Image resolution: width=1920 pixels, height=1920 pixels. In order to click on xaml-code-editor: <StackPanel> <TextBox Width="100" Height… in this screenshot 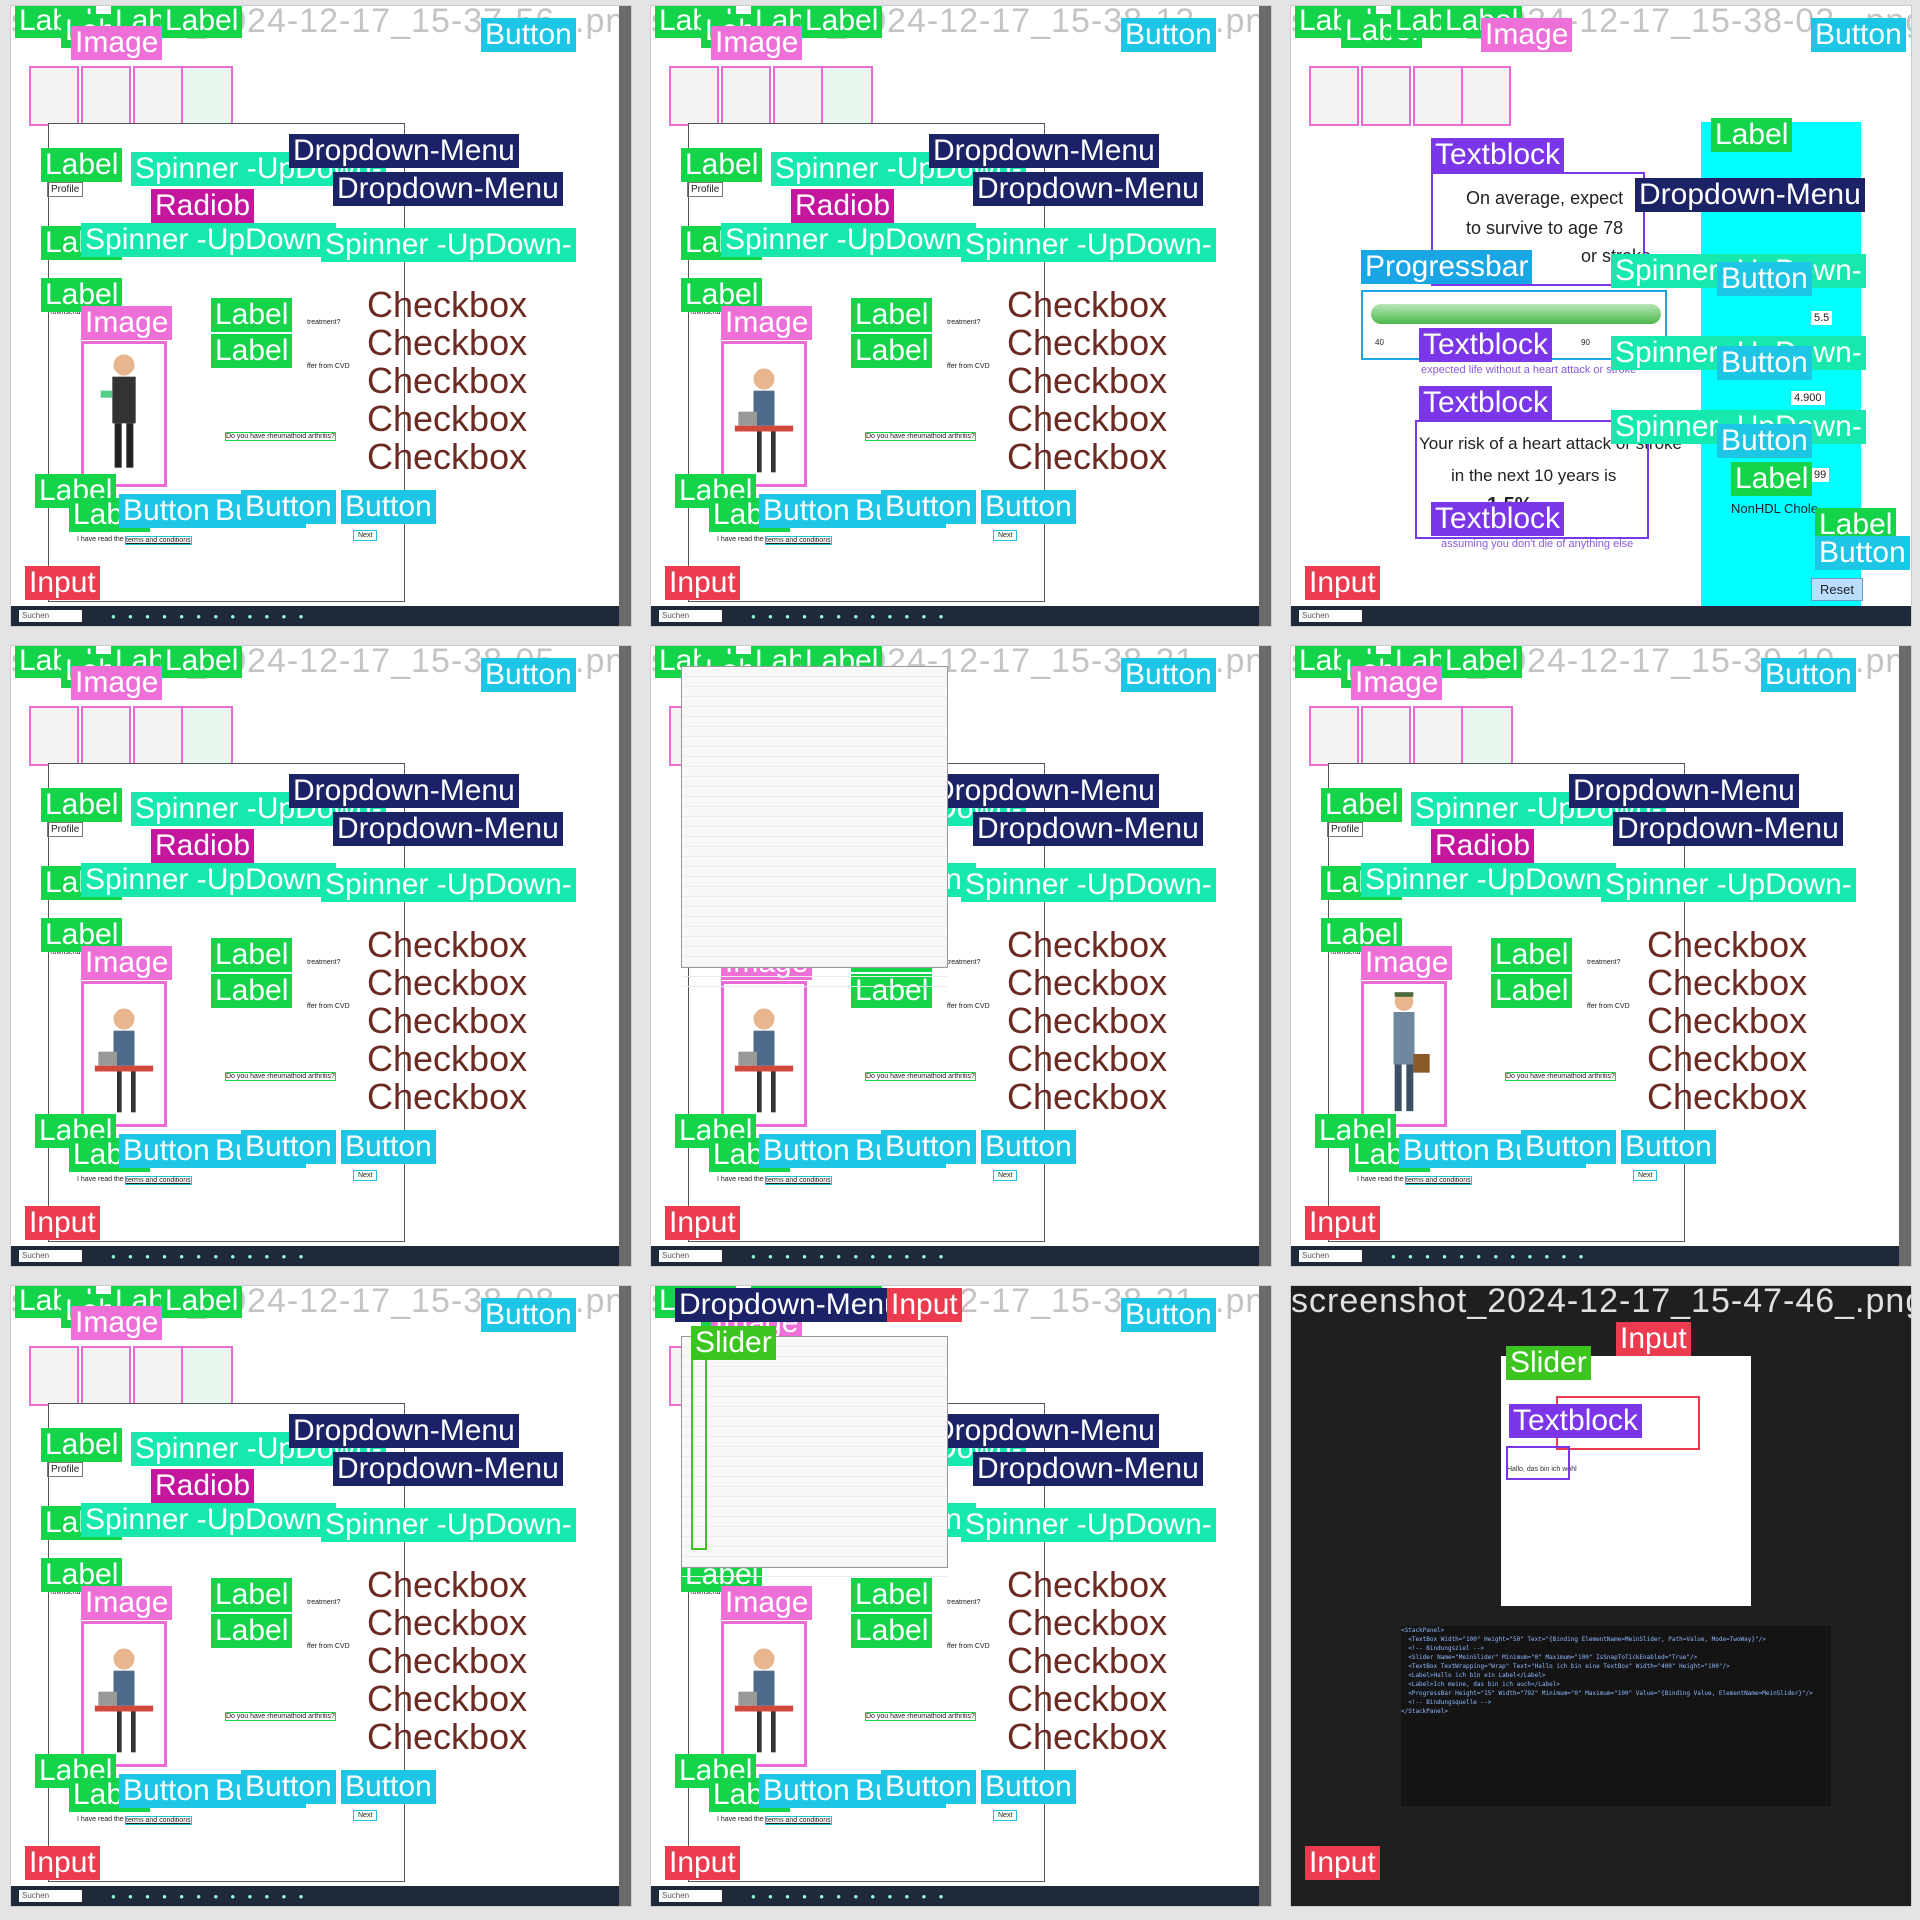, I will do `click(1616, 1716)`.